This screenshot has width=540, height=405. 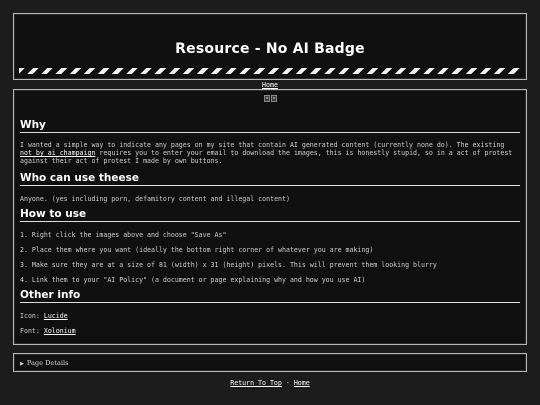 What do you see at coordinates (60, 331) in the screenshot?
I see `xolonium-link: Xolonium` at bounding box center [60, 331].